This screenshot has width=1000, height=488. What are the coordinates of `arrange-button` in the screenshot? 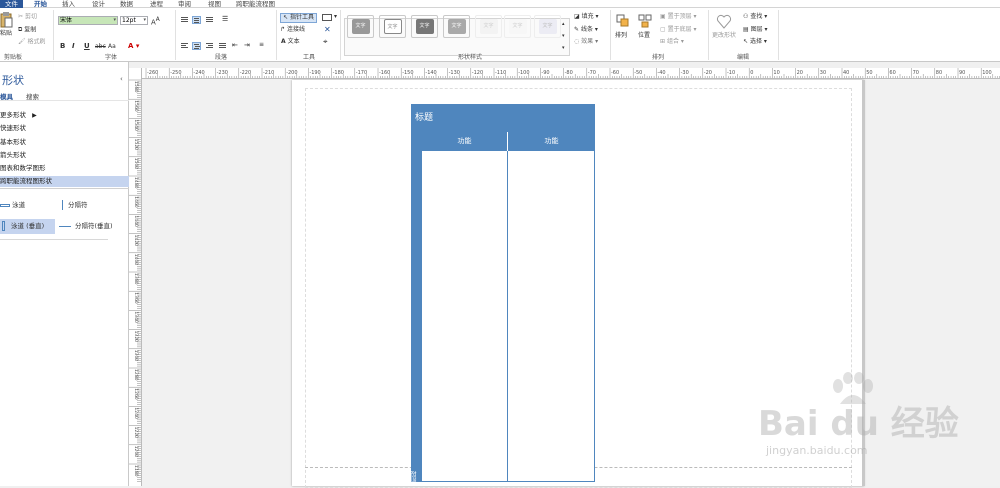 It's located at (623, 21).